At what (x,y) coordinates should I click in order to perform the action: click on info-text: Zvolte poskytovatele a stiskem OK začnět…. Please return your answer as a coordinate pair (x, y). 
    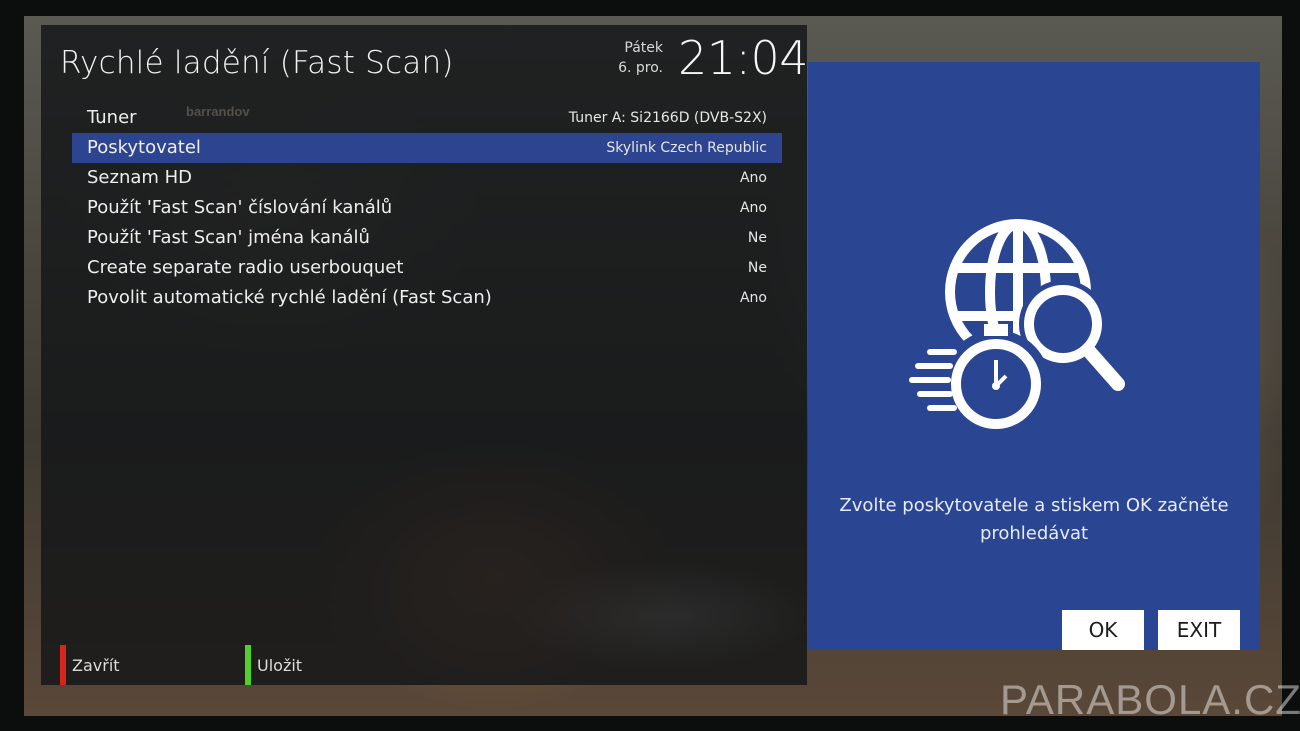
    Looking at the image, I should click on (1034, 519).